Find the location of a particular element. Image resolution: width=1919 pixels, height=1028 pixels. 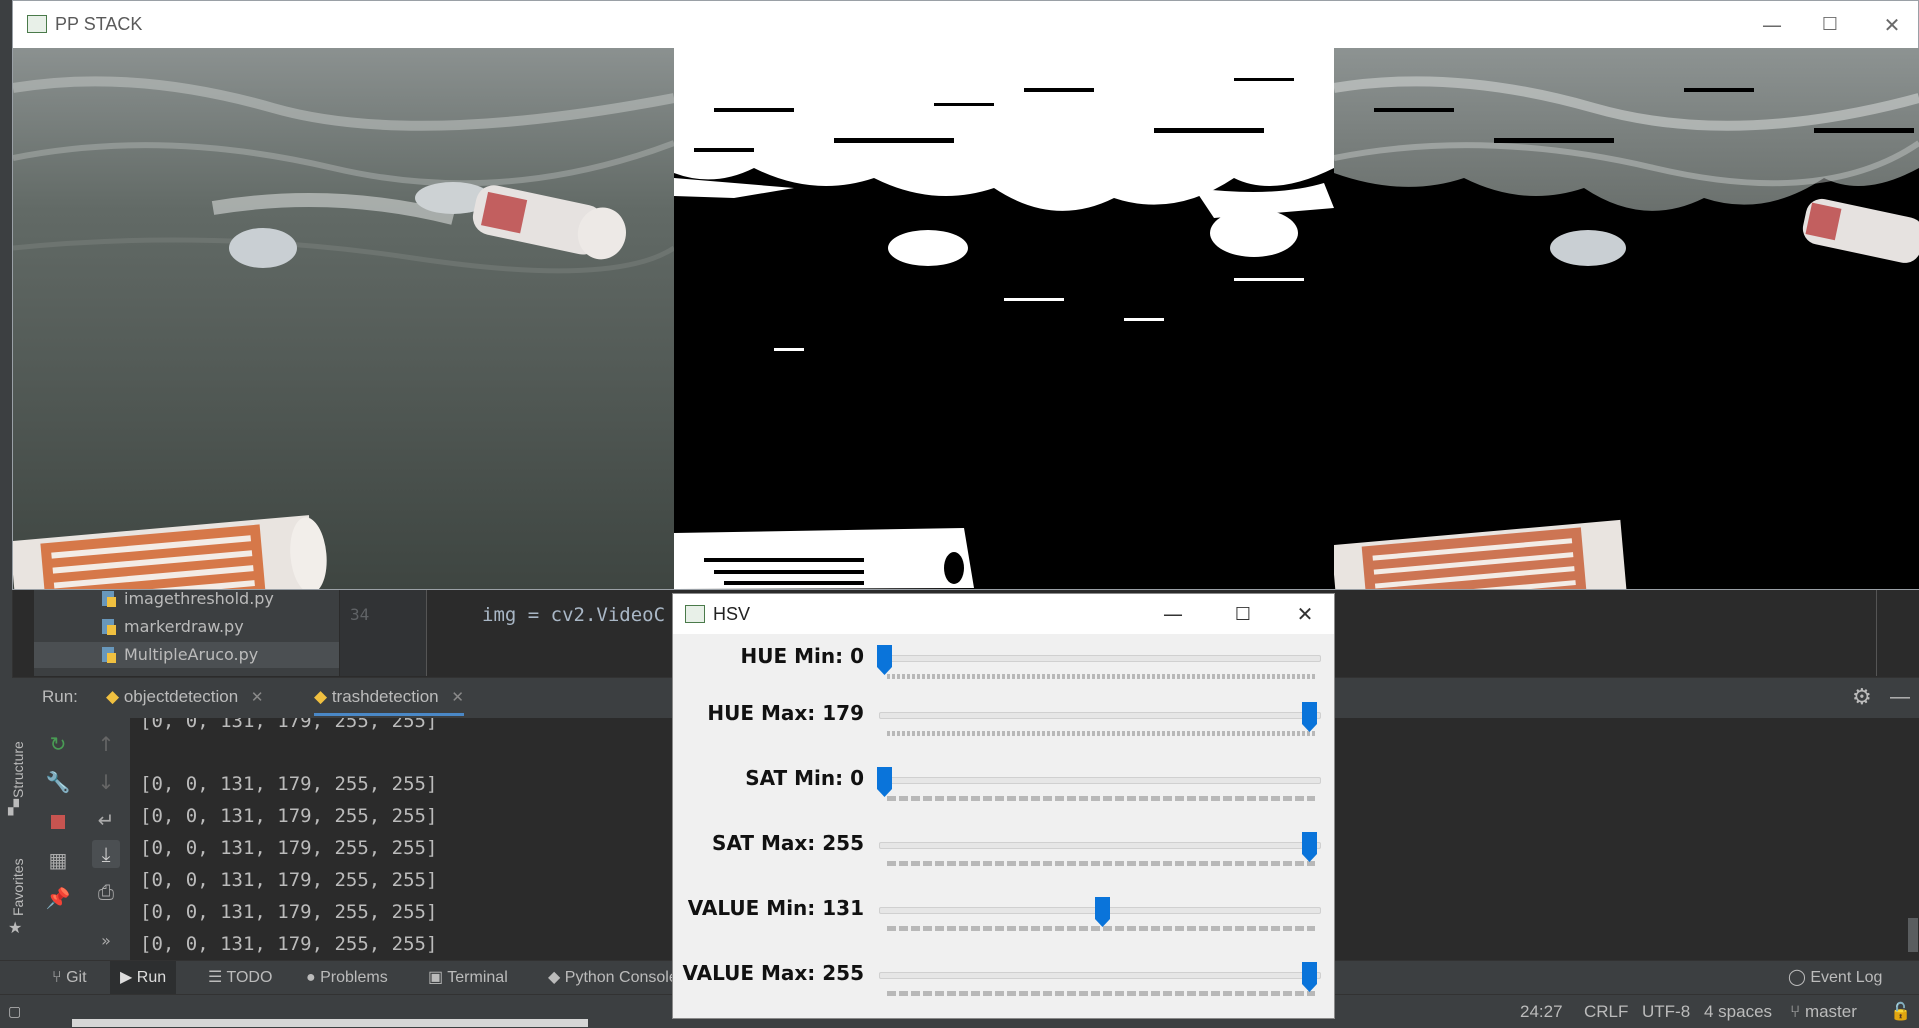

tab-label: Problems is located at coordinates (354, 977).